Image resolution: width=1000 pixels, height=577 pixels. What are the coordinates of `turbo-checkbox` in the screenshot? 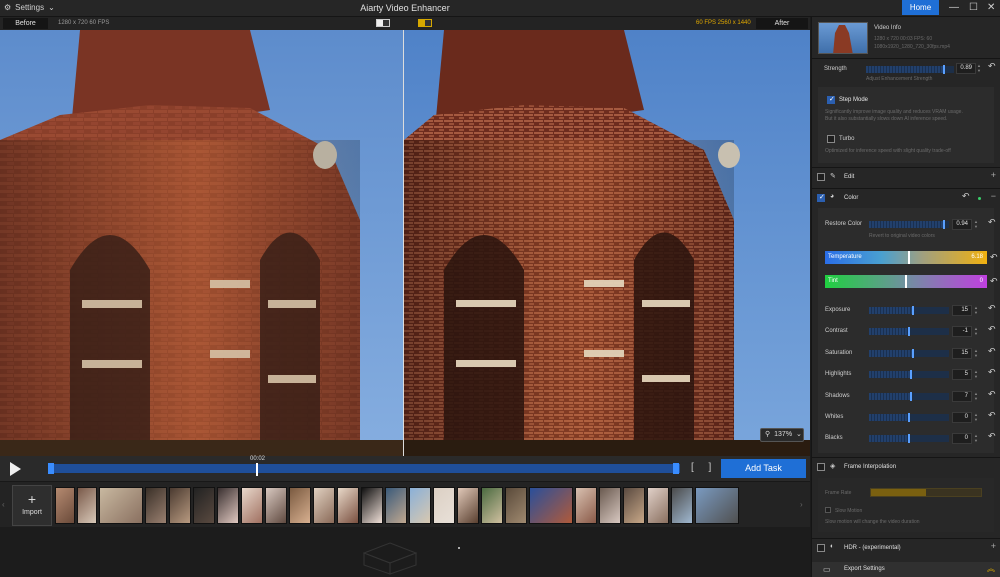 It's located at (831, 139).